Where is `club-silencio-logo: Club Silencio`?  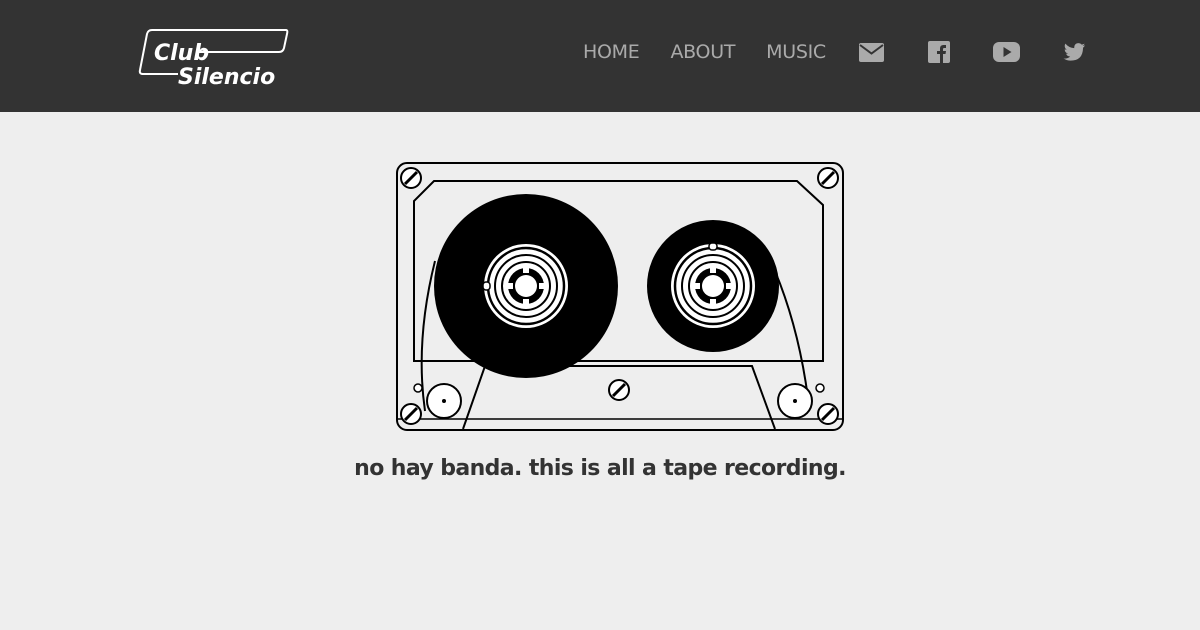
club-silencio-logo: Club Silencio is located at coordinates (214, 59).